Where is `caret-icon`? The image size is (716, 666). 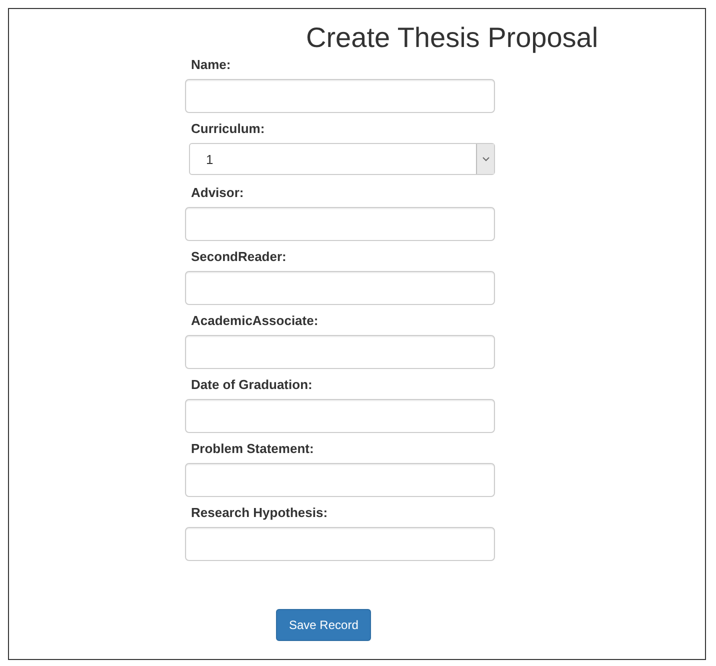 caret-icon is located at coordinates (485, 159).